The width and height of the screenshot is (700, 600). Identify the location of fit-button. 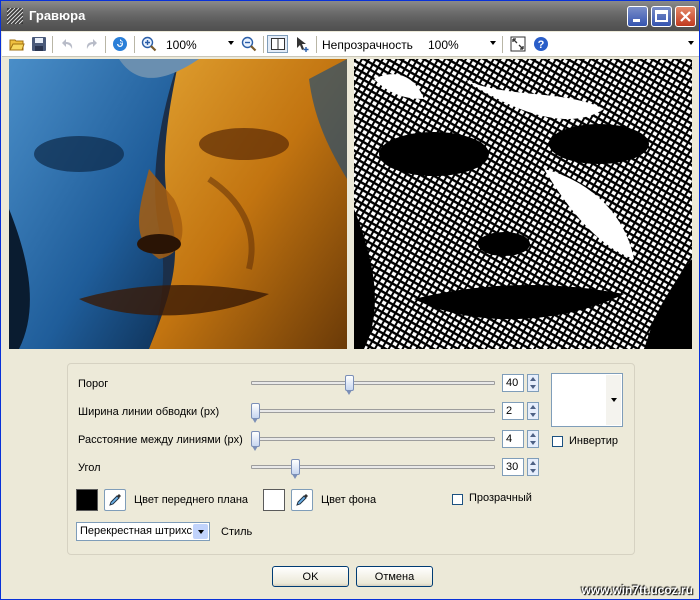
(518, 44).